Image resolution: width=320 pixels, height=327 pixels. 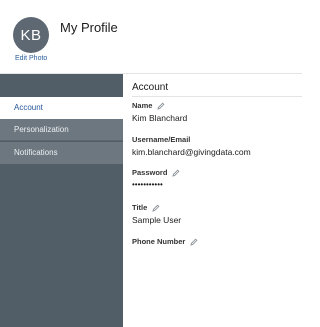 I want to click on field-label: Username/Email, so click(x=161, y=139).